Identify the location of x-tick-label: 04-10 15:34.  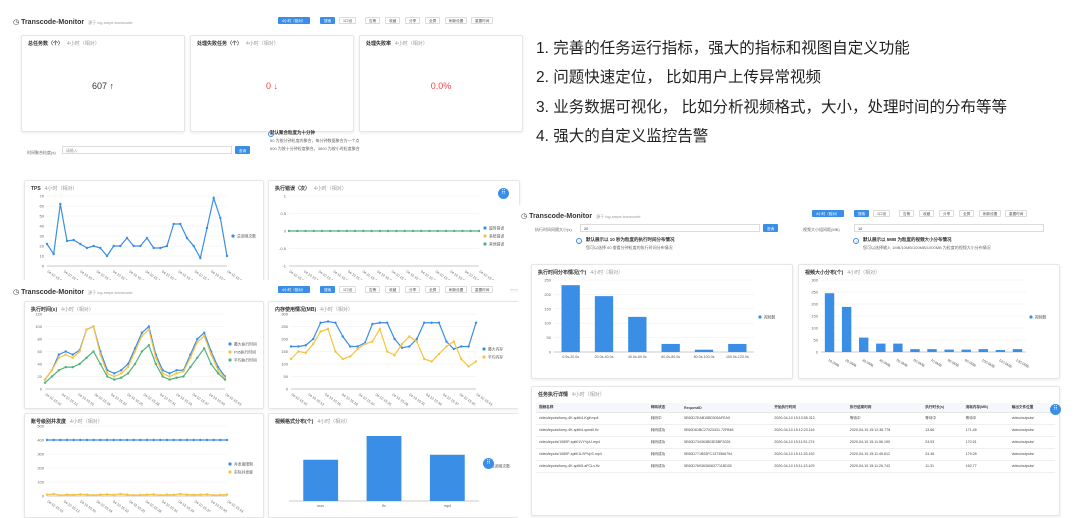
(186, 507).